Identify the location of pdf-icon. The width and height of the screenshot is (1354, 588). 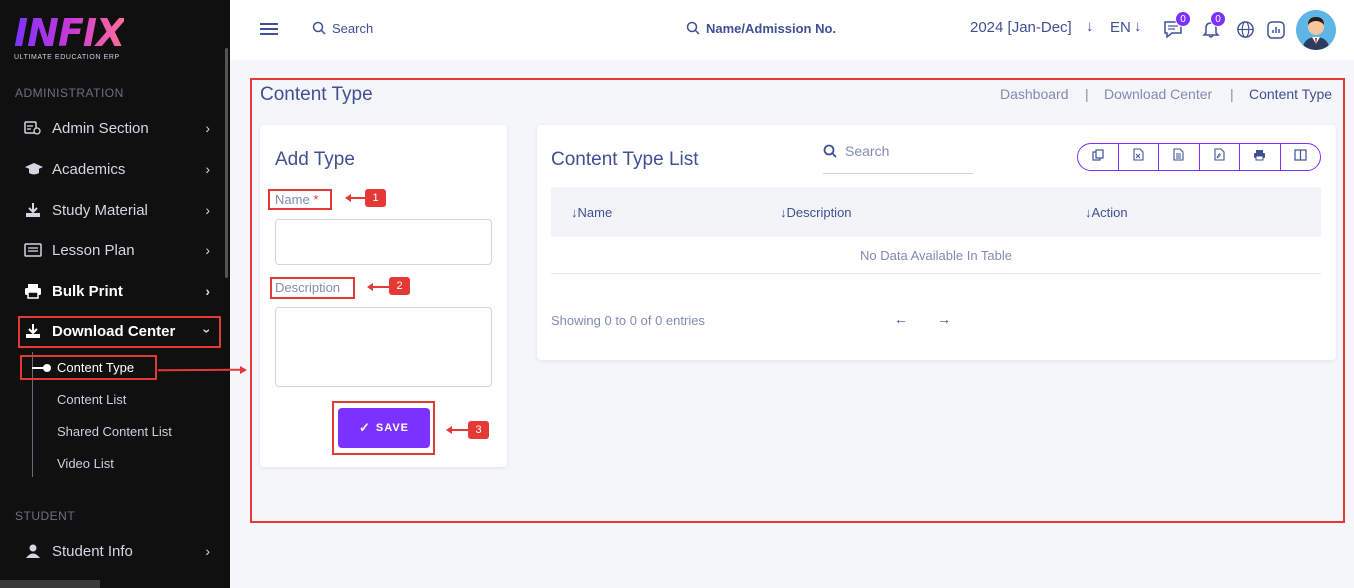
(1219, 157).